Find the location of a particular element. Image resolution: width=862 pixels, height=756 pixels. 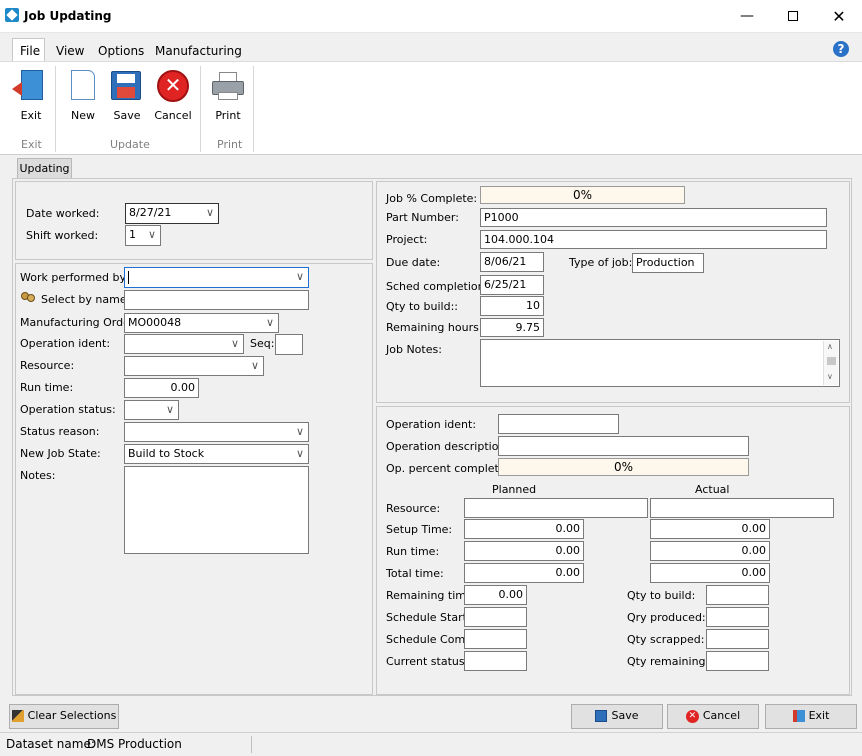

op-status-select is located at coordinates (151, 410).